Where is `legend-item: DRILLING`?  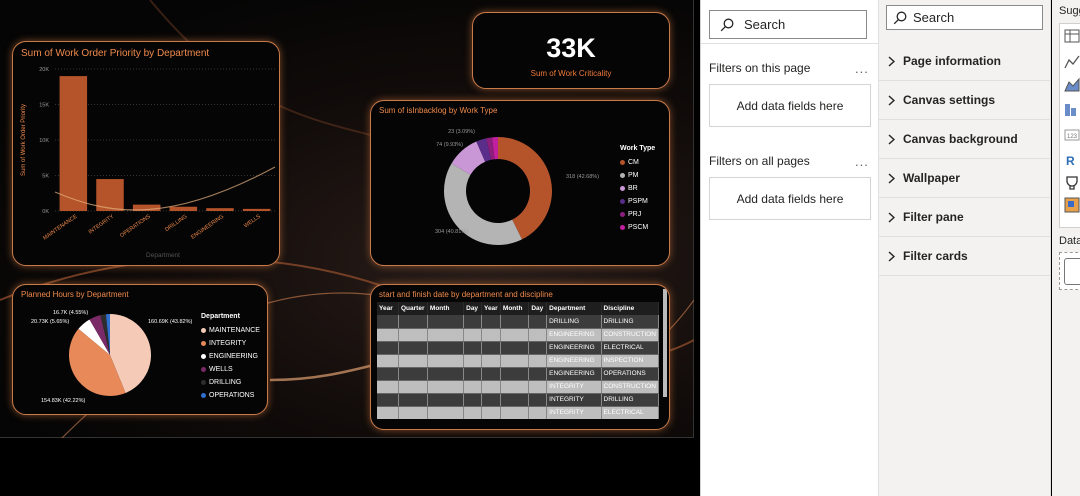 legend-item: DRILLING is located at coordinates (230, 382).